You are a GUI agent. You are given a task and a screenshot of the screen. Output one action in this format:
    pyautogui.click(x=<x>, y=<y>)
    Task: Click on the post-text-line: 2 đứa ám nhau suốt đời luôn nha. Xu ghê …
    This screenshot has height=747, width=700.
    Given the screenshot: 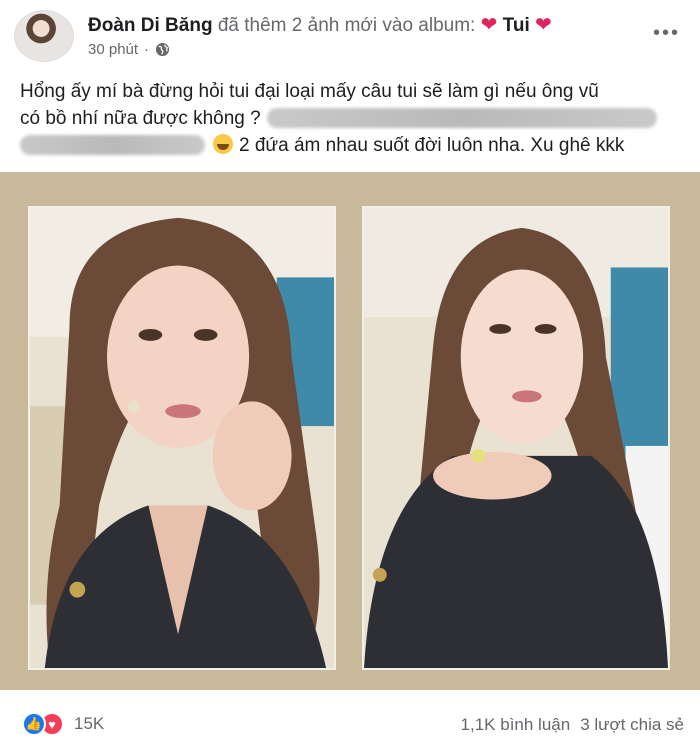 What is the action you would take?
    pyautogui.click(x=432, y=145)
    